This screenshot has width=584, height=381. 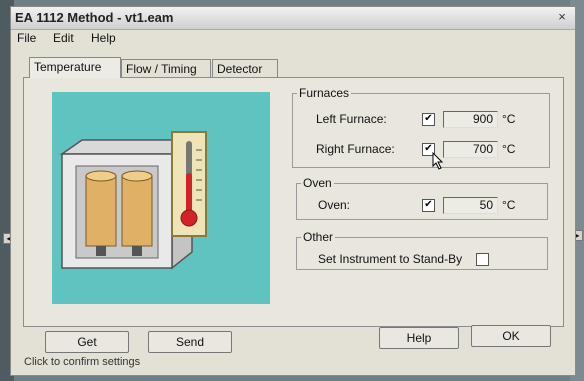 I want to click on window-title: EA 1112 Method - vt1.eam, so click(x=94, y=17).